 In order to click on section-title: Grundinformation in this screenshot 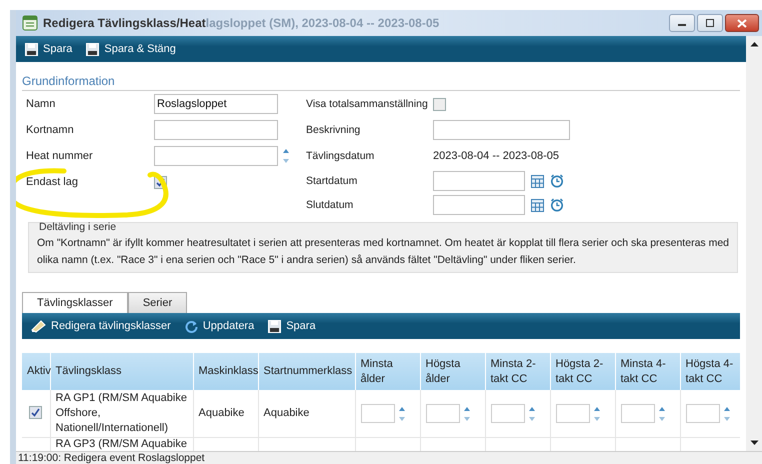, I will do `click(381, 82)`.